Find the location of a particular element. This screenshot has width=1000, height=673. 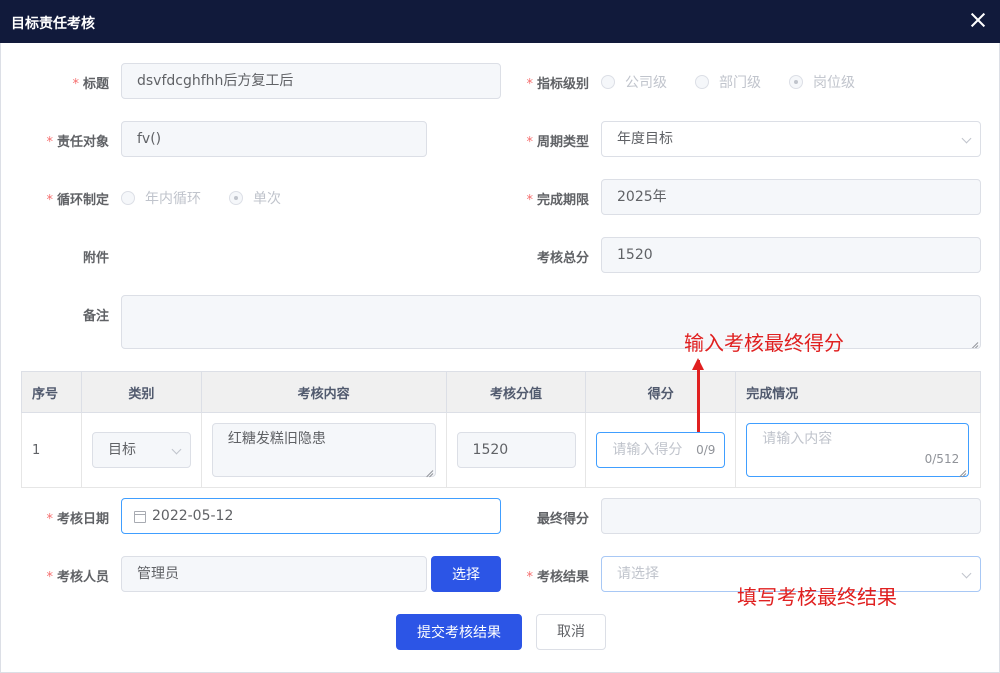

period-select-value: 年度目标 is located at coordinates (645, 139).